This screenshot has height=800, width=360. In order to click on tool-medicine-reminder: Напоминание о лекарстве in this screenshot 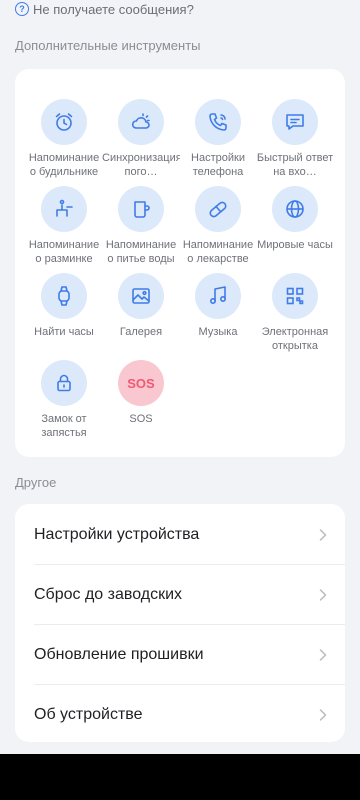, I will do `click(218, 226)`.